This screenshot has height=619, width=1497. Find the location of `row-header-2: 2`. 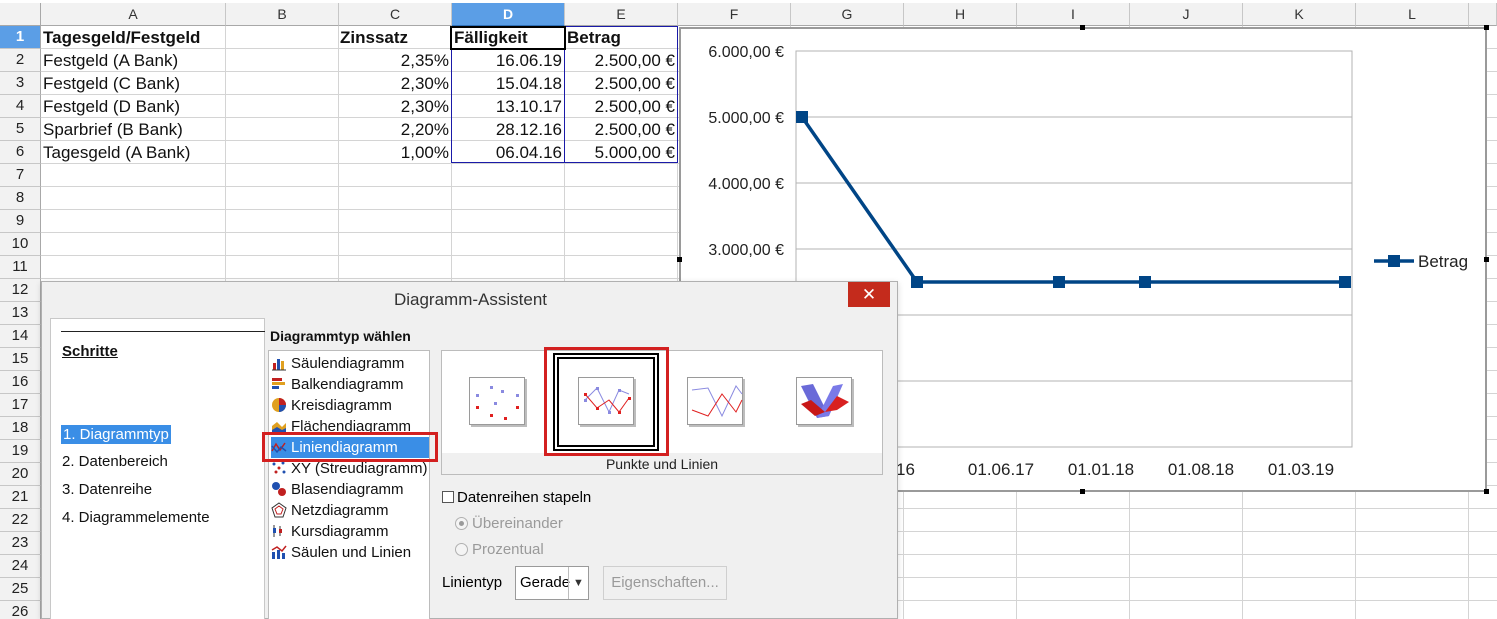

row-header-2: 2 is located at coordinates (20, 60).